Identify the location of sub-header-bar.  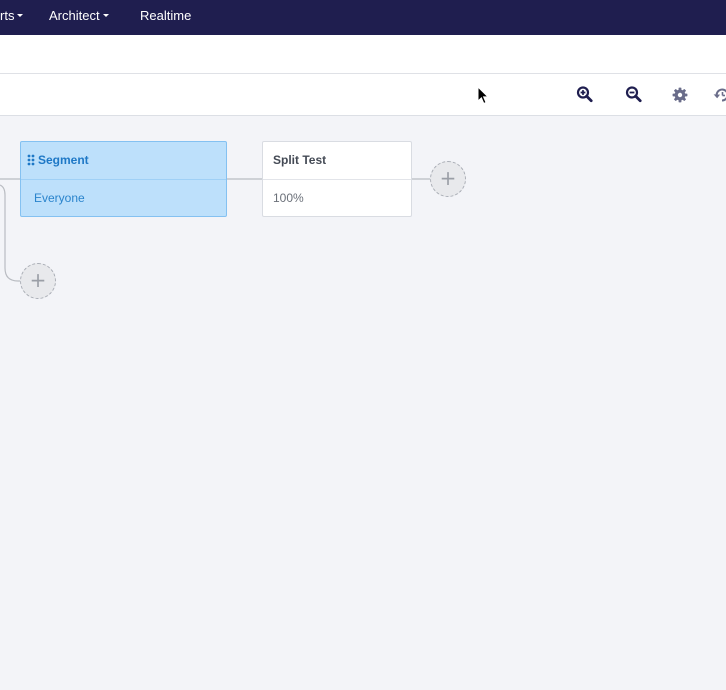
(363, 54).